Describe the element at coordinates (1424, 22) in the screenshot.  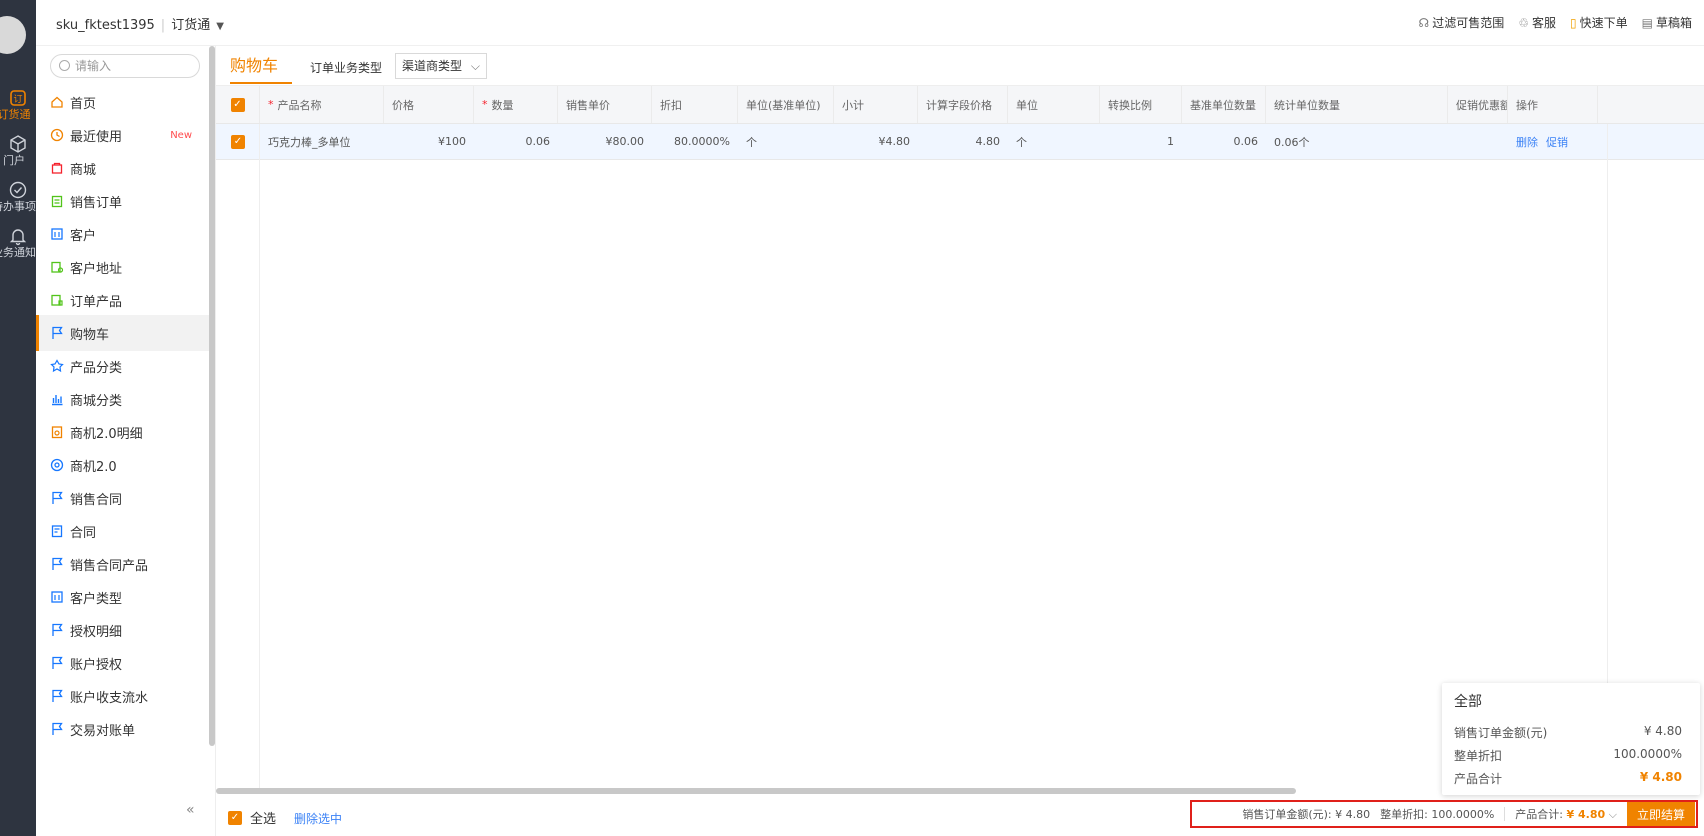
I see `headset-icon: ☊` at that location.